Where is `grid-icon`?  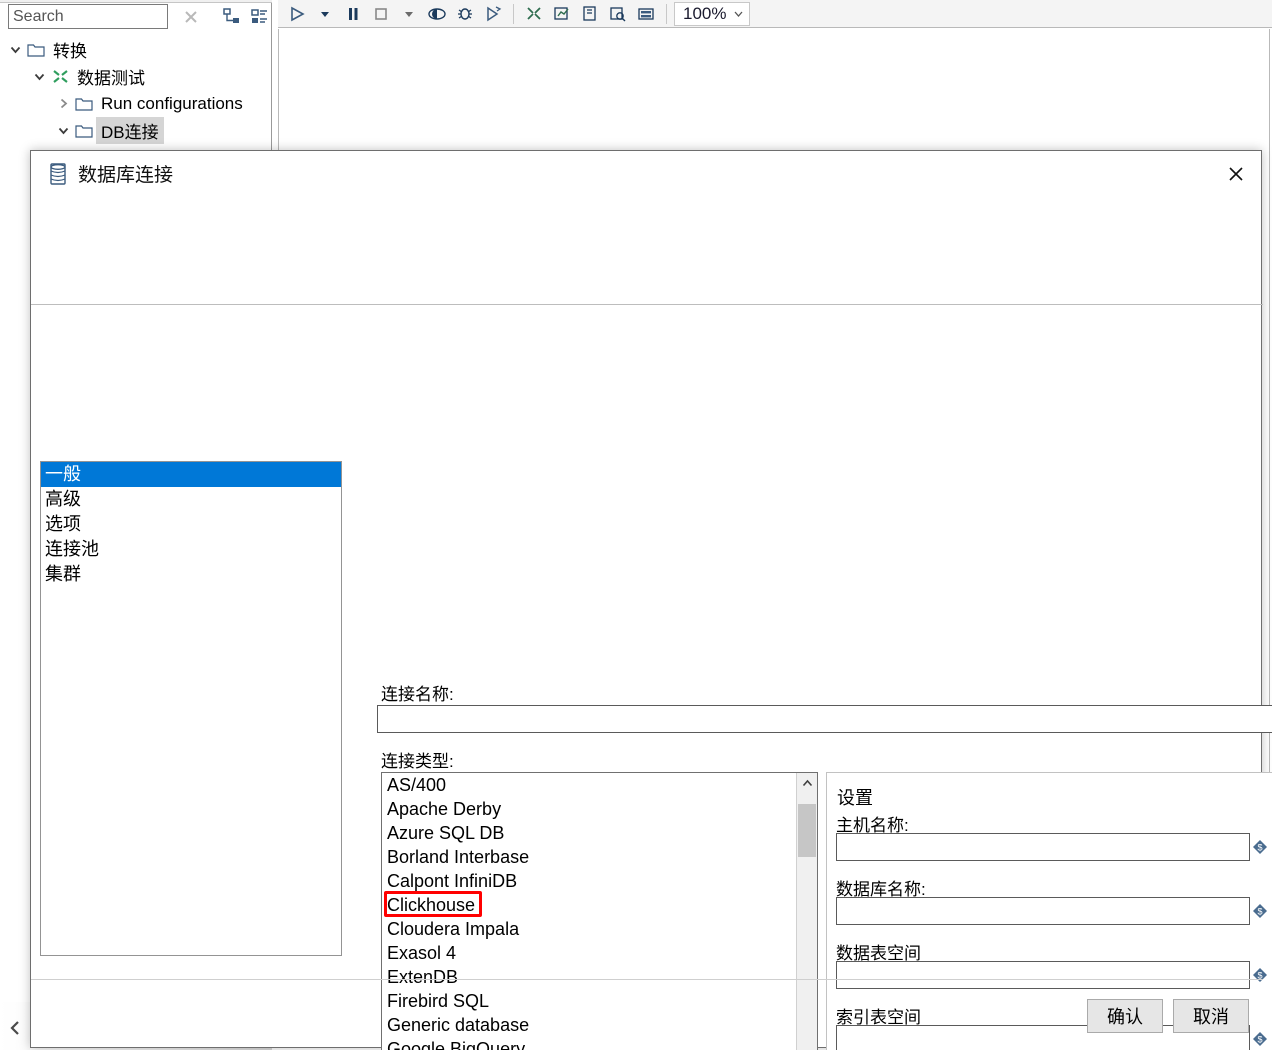
grid-icon is located at coordinates (646, 14).